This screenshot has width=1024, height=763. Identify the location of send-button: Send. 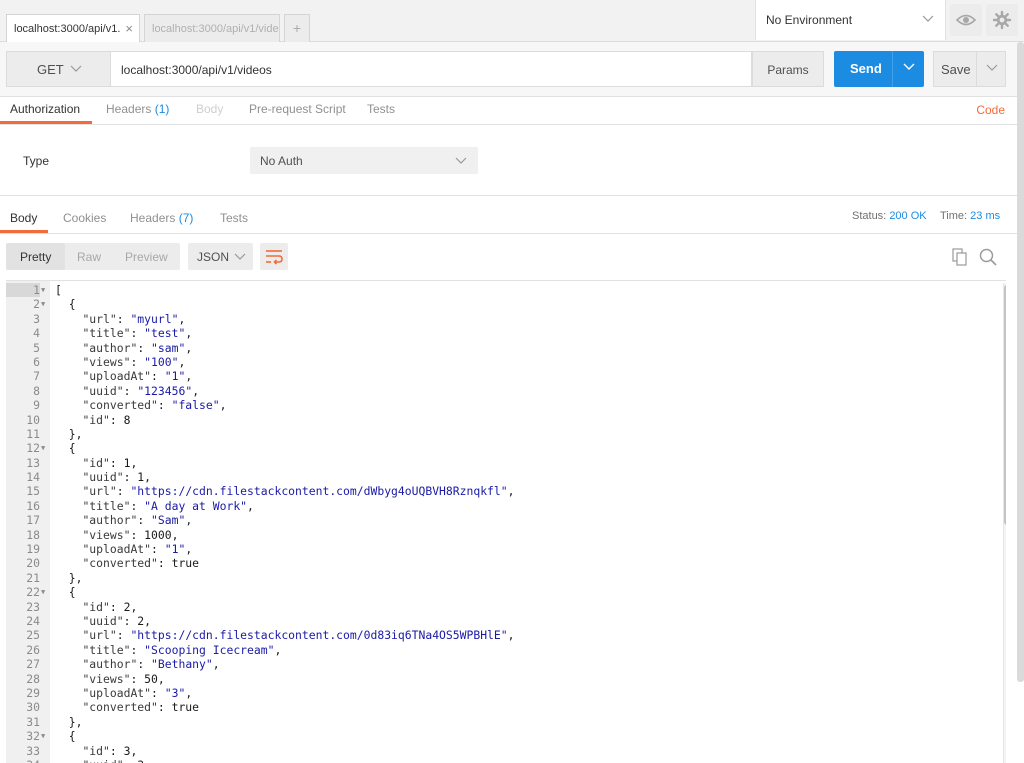
(879, 69).